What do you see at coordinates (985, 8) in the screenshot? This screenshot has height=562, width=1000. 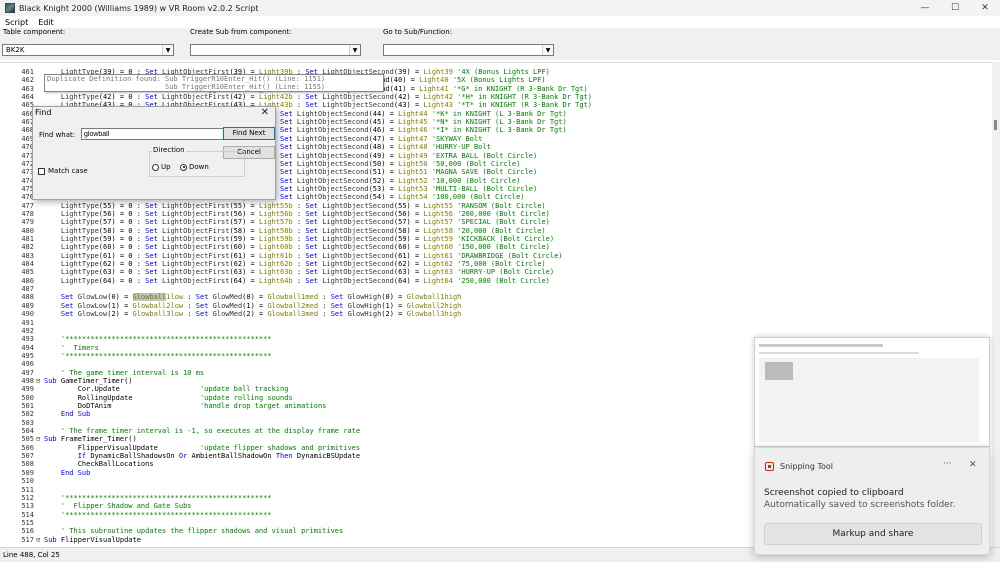 I see `close-button: ✕` at bounding box center [985, 8].